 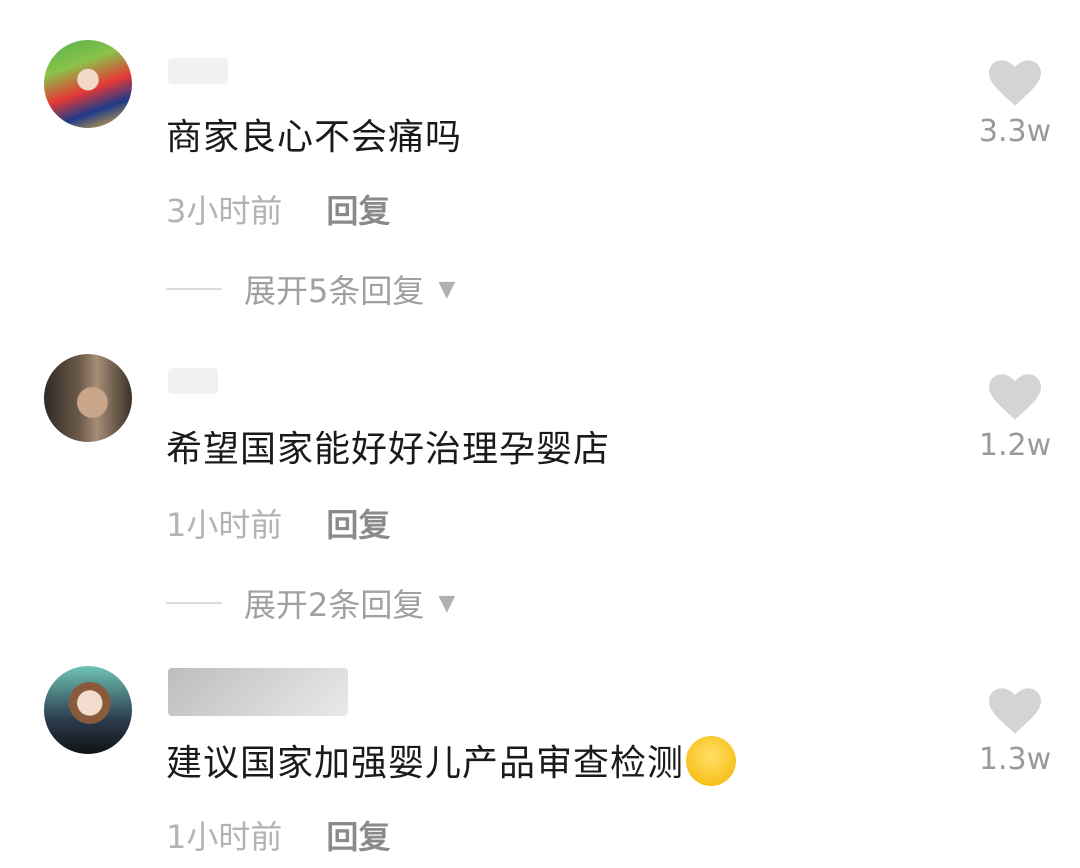 I want to click on like-count: 1.2w, so click(x=1015, y=445).